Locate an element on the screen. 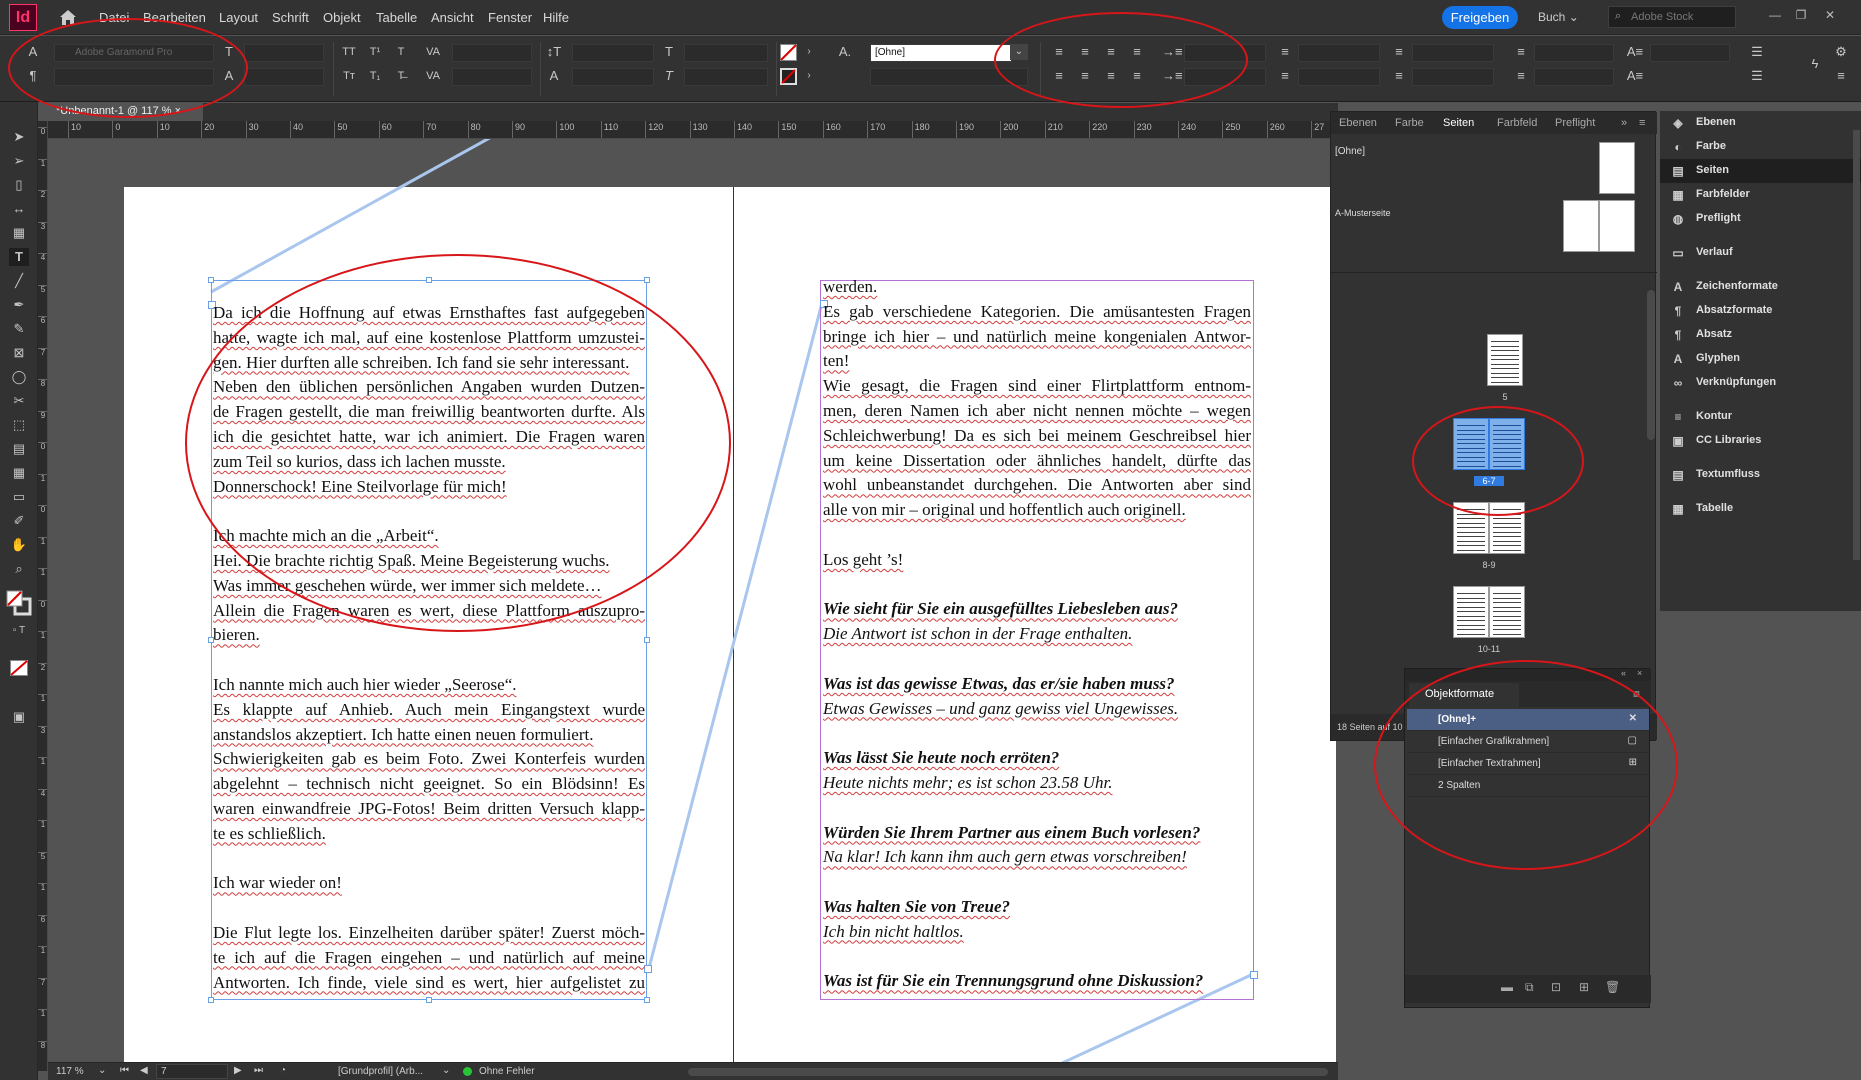 The width and height of the screenshot is (1861, 1080). dock-item-verlauf: ▭ Verlauf is located at coordinates (1760, 253).